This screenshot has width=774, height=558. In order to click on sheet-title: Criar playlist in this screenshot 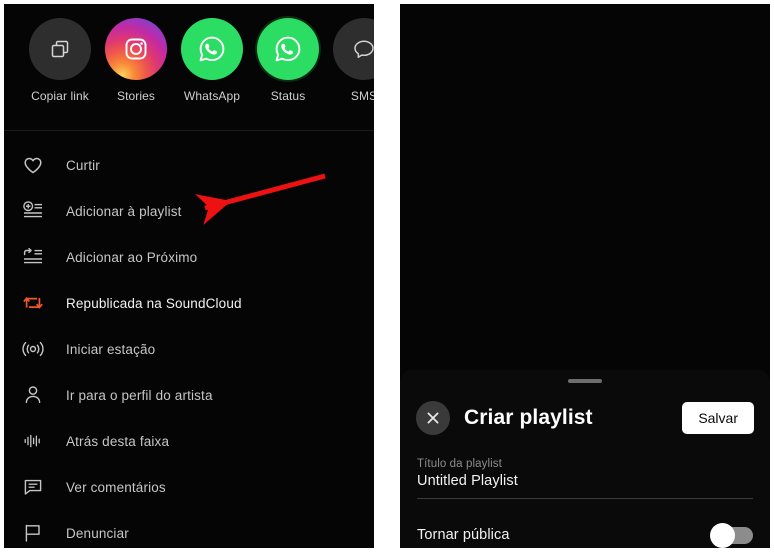, I will do `click(528, 417)`.